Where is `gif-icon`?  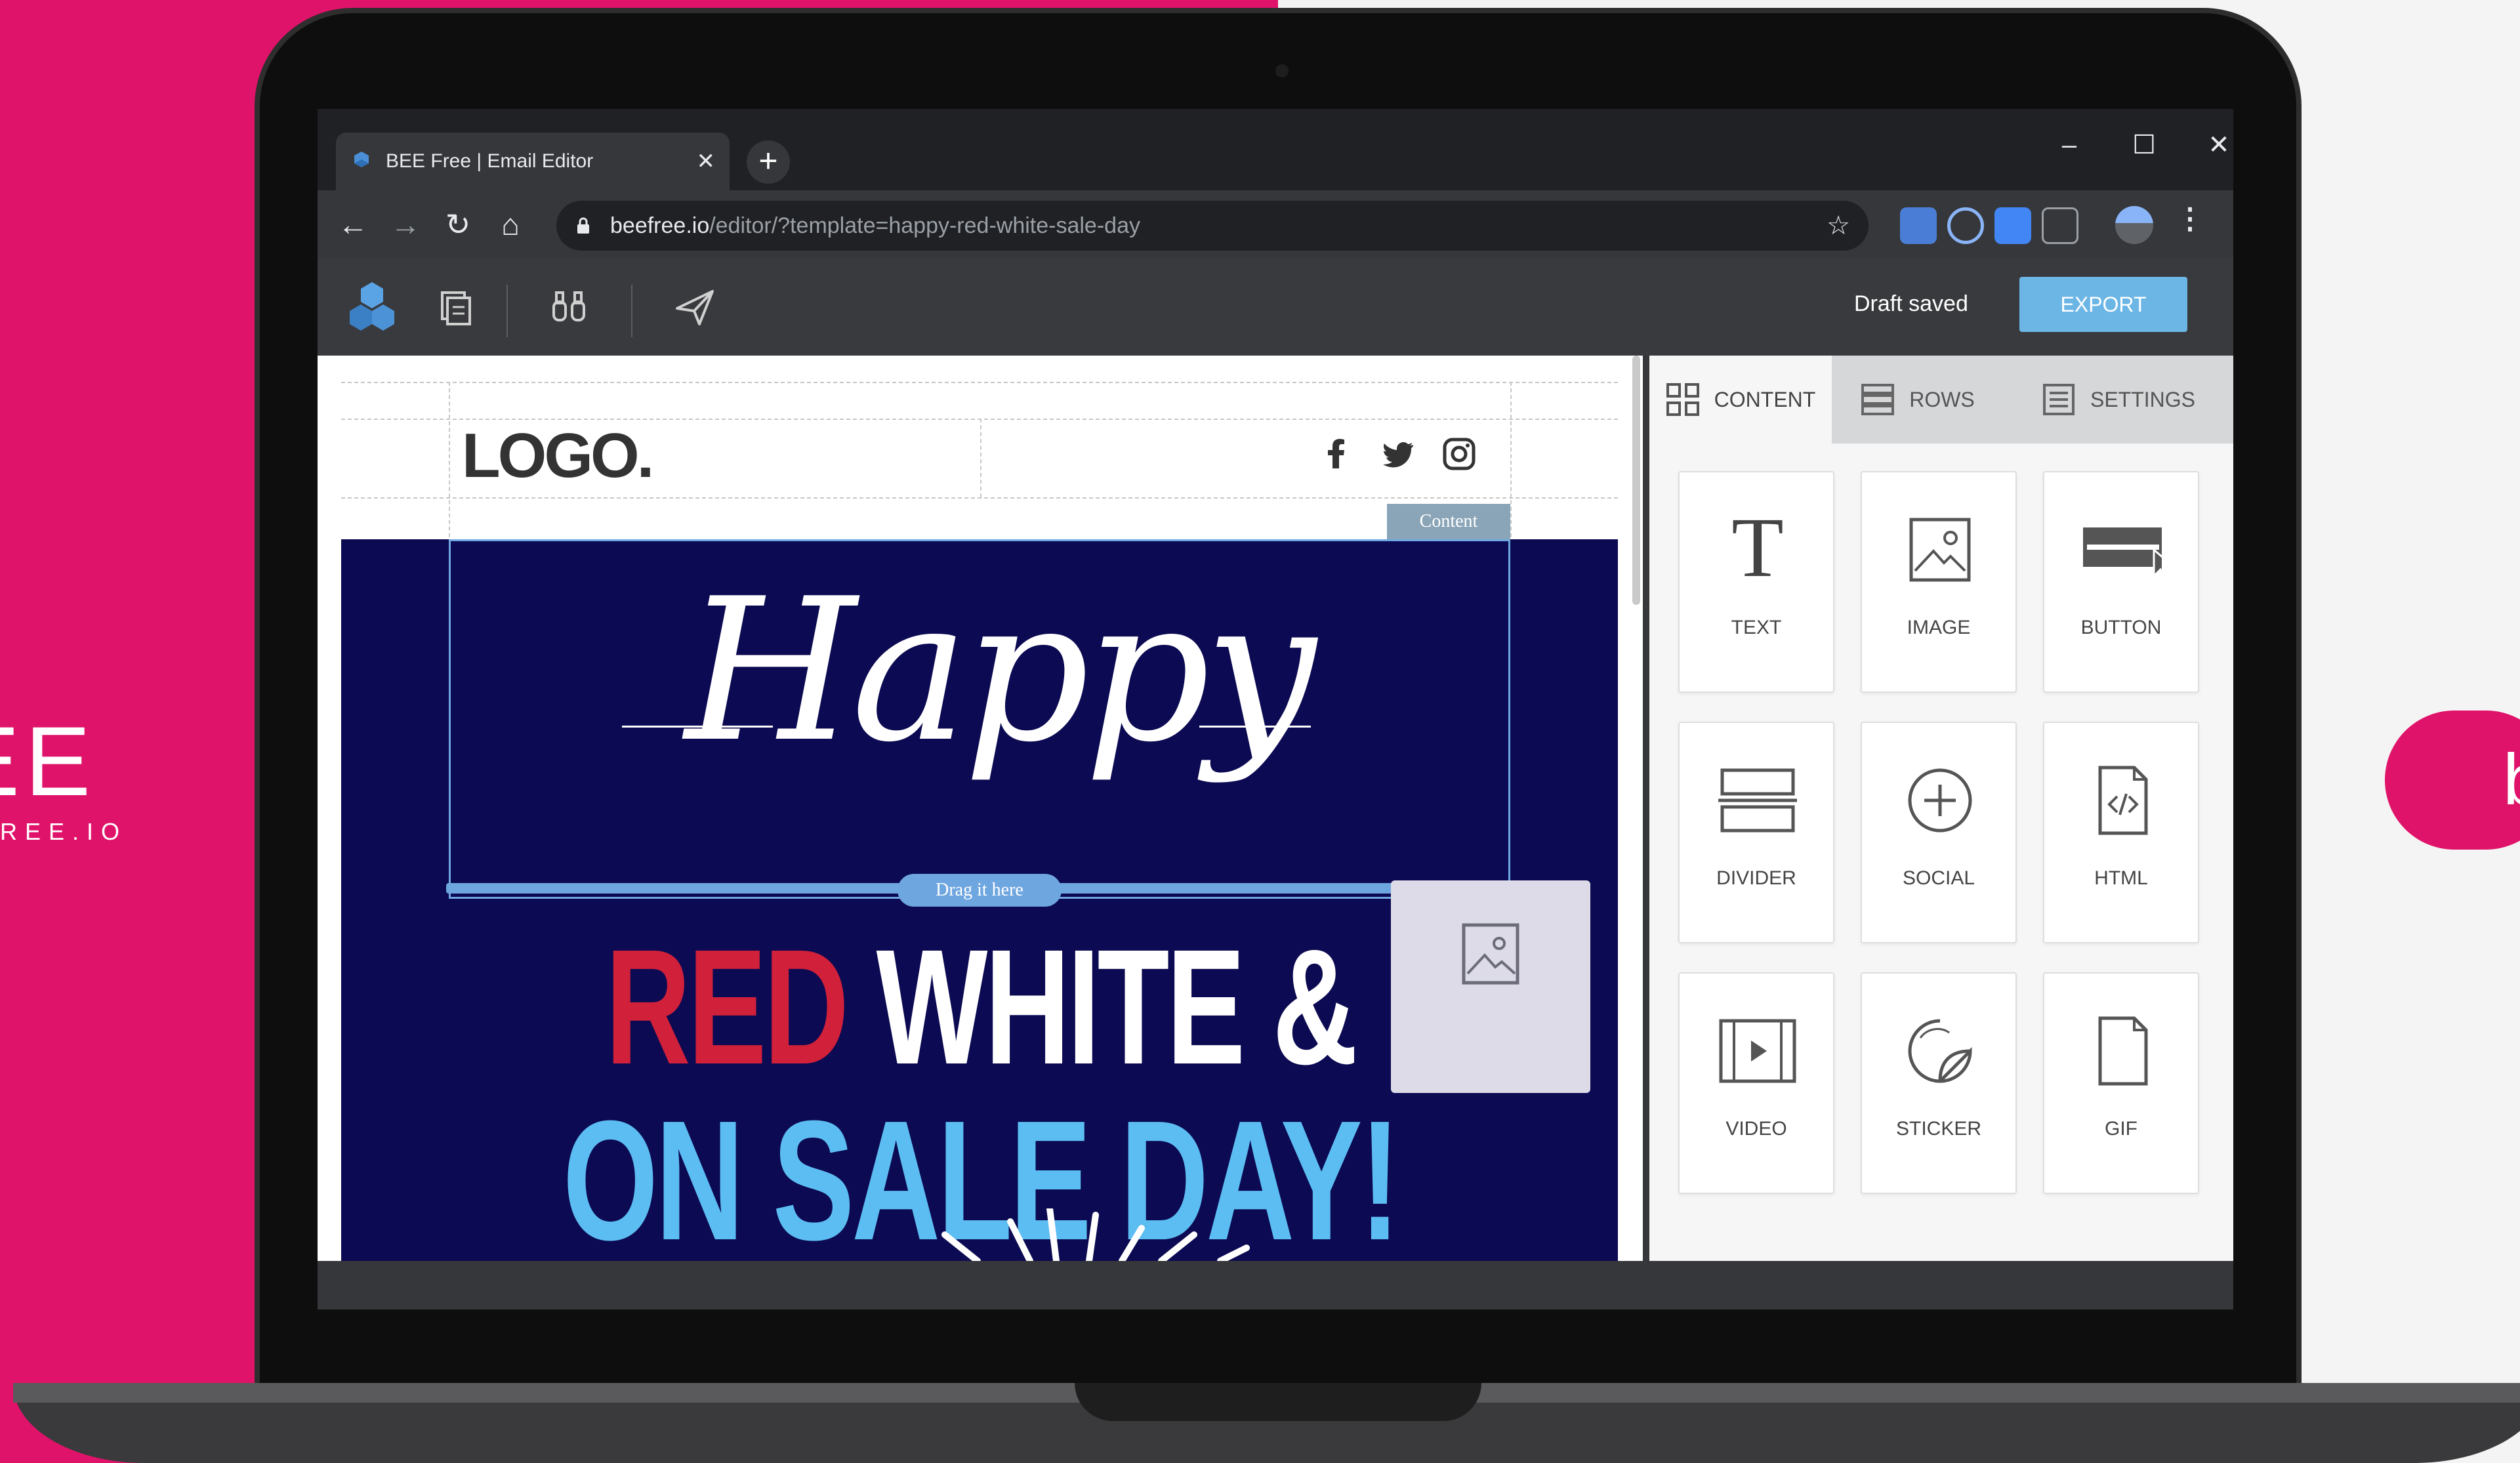
gif-icon is located at coordinates (2123, 1051).